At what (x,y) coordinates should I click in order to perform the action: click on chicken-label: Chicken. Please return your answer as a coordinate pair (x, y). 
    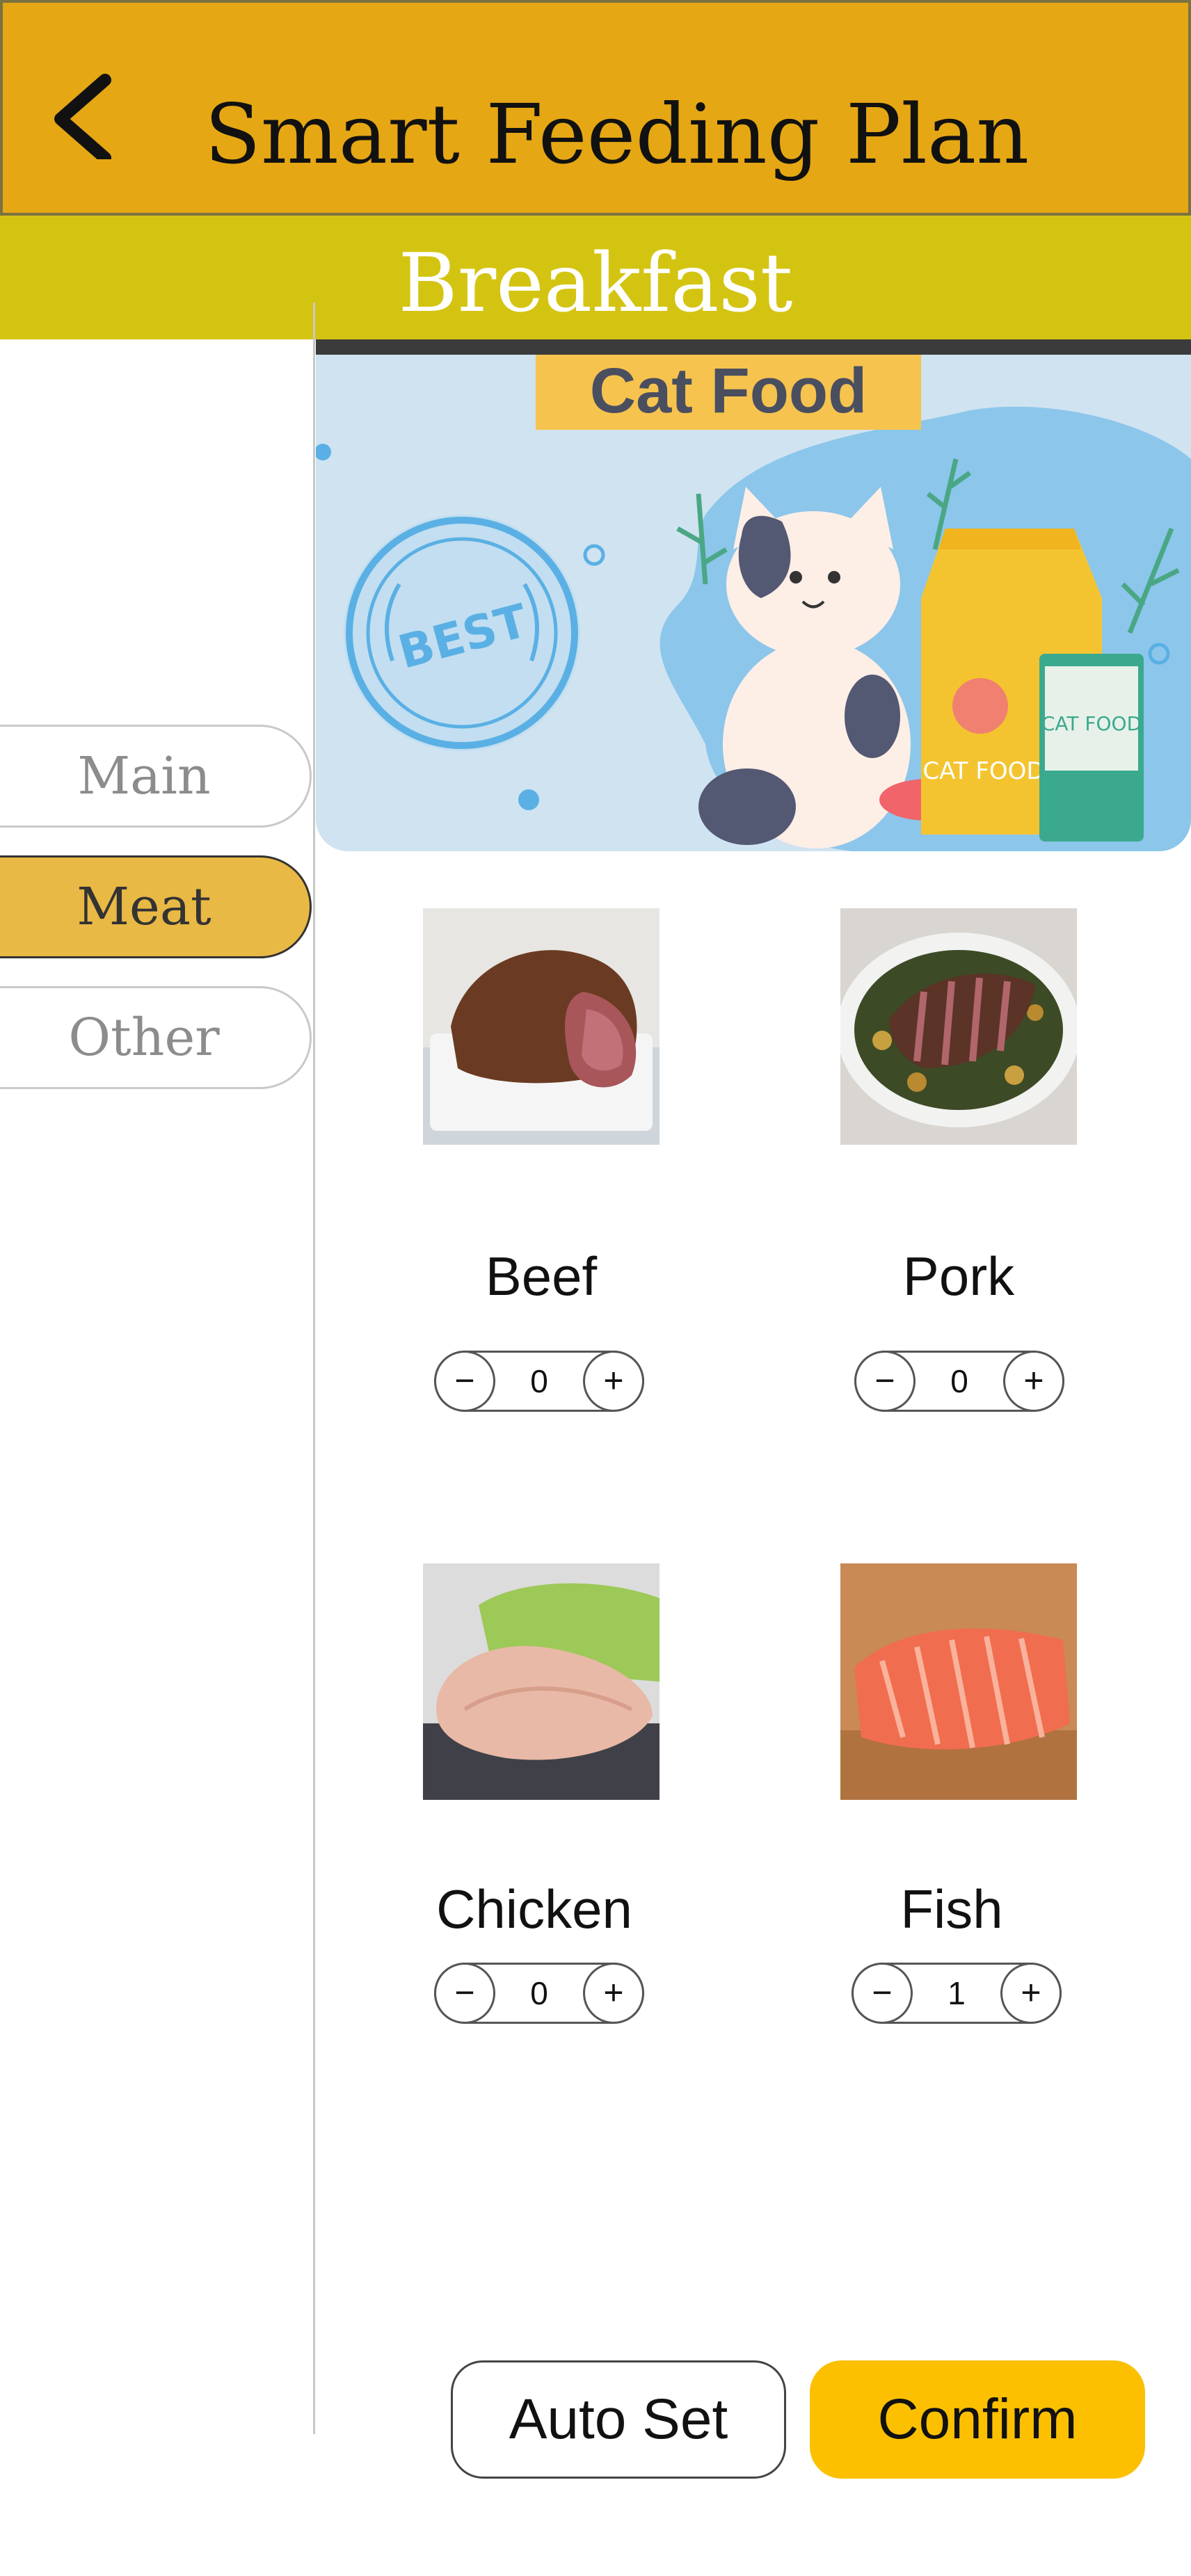
    Looking at the image, I should click on (534, 1909).